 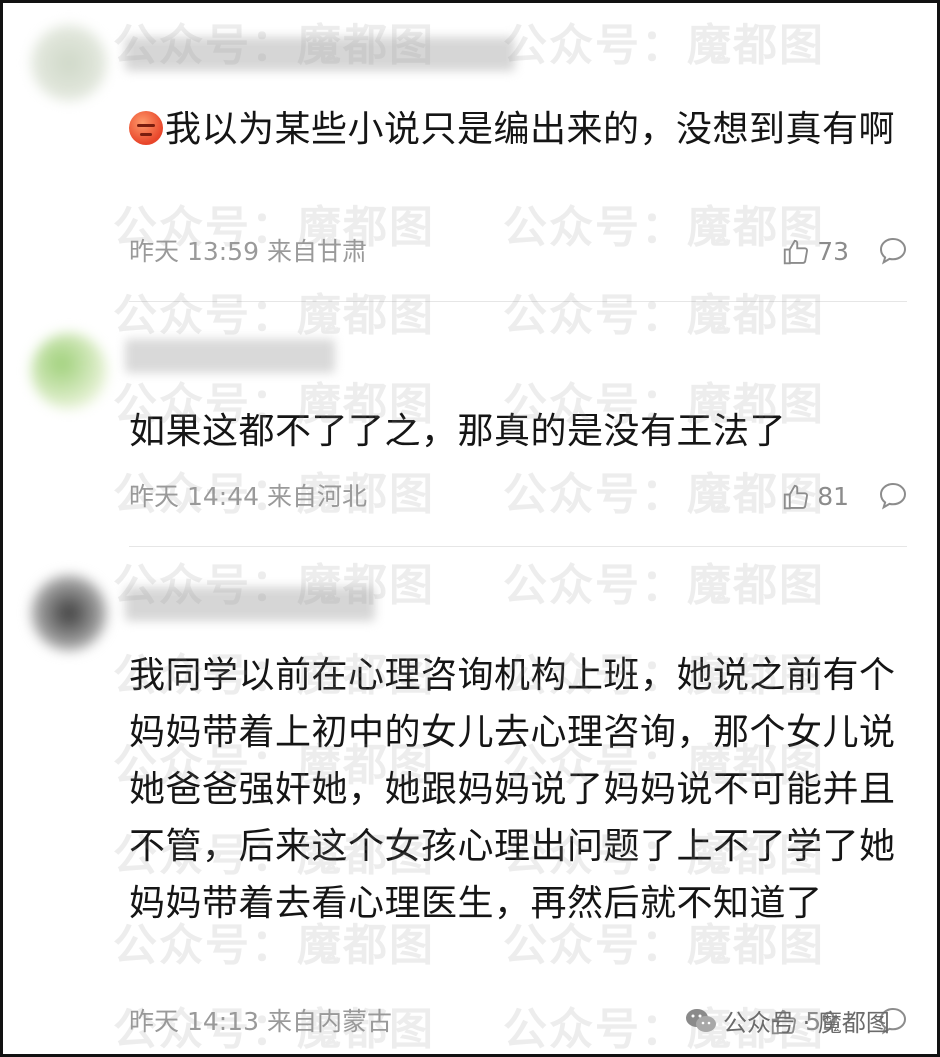 I want to click on like-count: 81, so click(x=833, y=496).